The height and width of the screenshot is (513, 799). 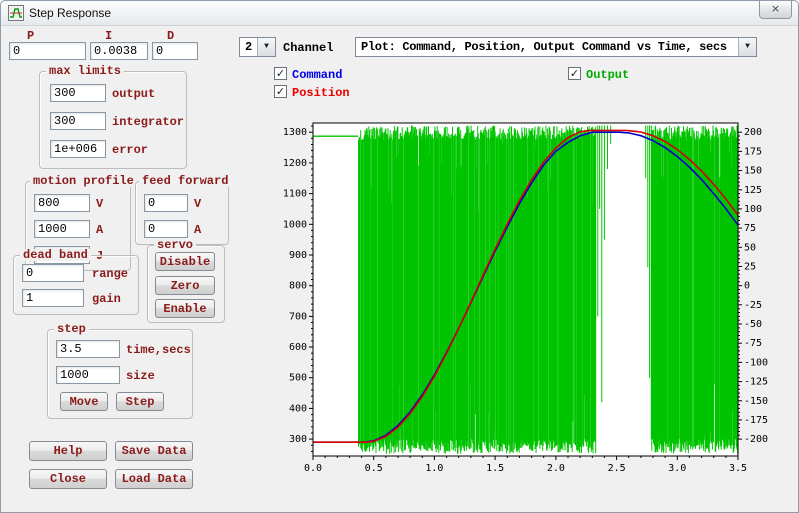 What do you see at coordinates (298, 347) in the screenshot?
I see `svg-text: 600` at bounding box center [298, 347].